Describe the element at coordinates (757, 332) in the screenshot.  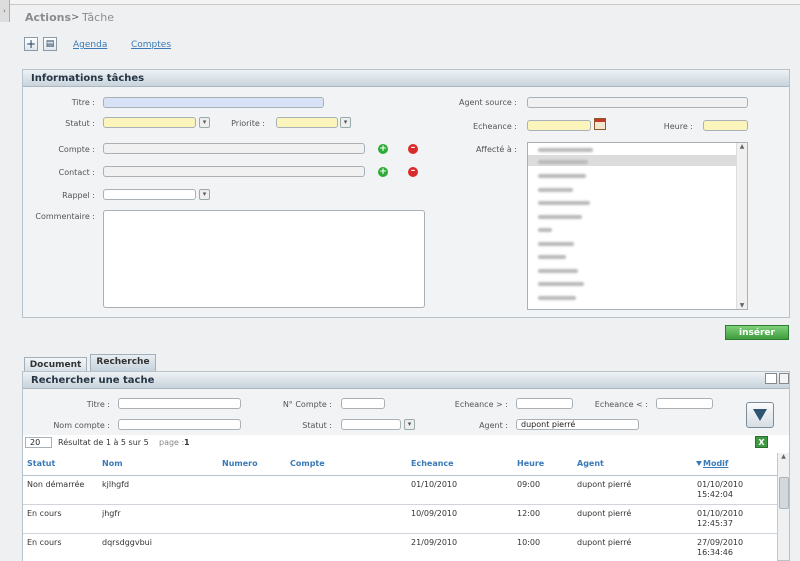
I see `insert-button: insérer` at that location.